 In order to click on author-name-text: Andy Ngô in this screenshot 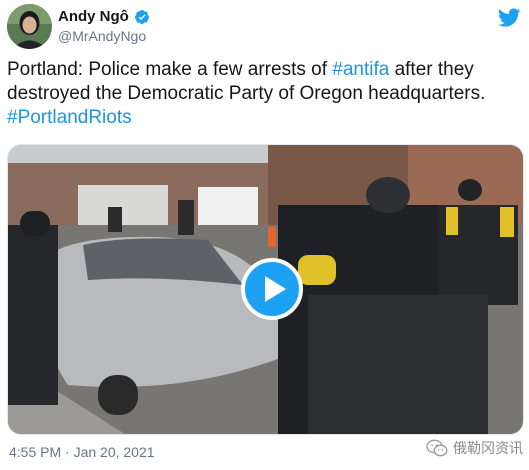, I will do `click(93, 16)`.